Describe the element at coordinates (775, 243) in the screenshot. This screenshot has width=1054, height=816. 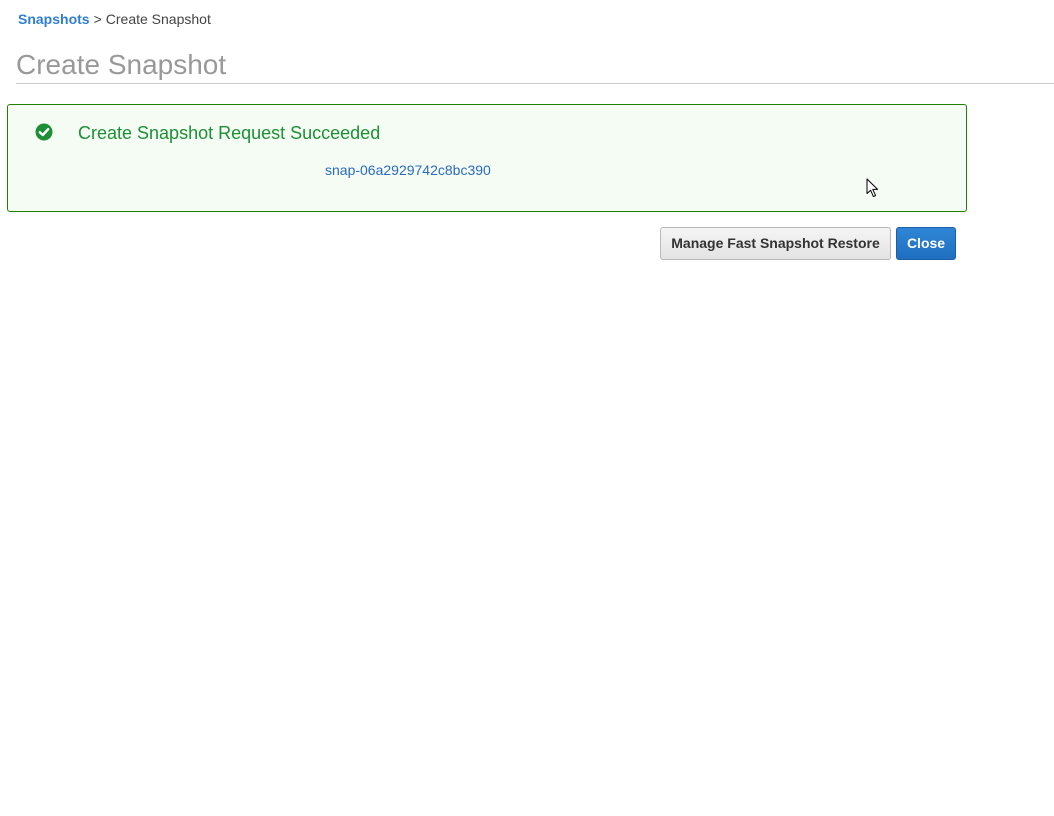
I see `manage-fast-snapshot-restore-button: Manage Fast Snapshot Restore` at that location.